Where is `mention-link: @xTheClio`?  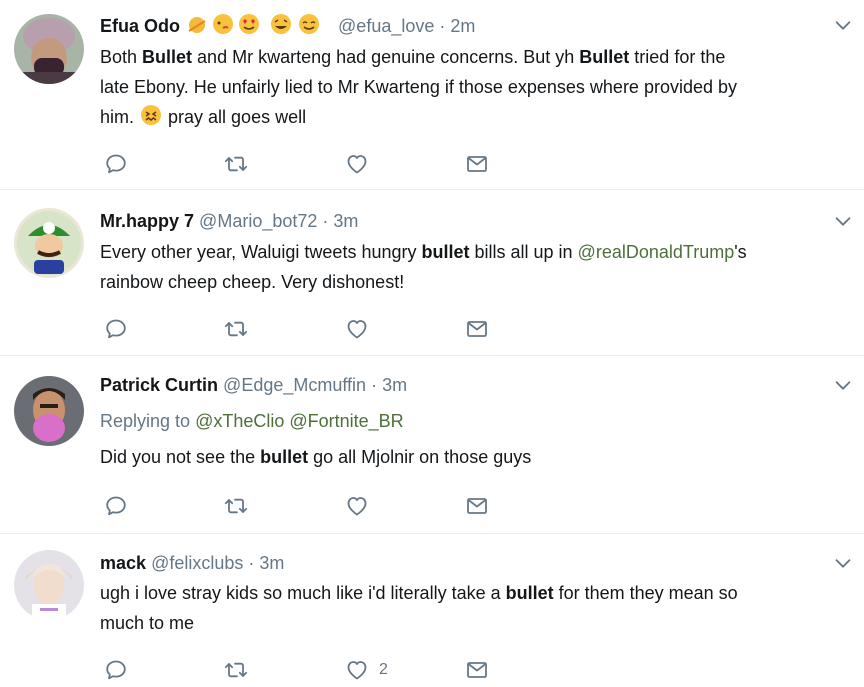 mention-link: @xTheClio is located at coordinates (239, 421).